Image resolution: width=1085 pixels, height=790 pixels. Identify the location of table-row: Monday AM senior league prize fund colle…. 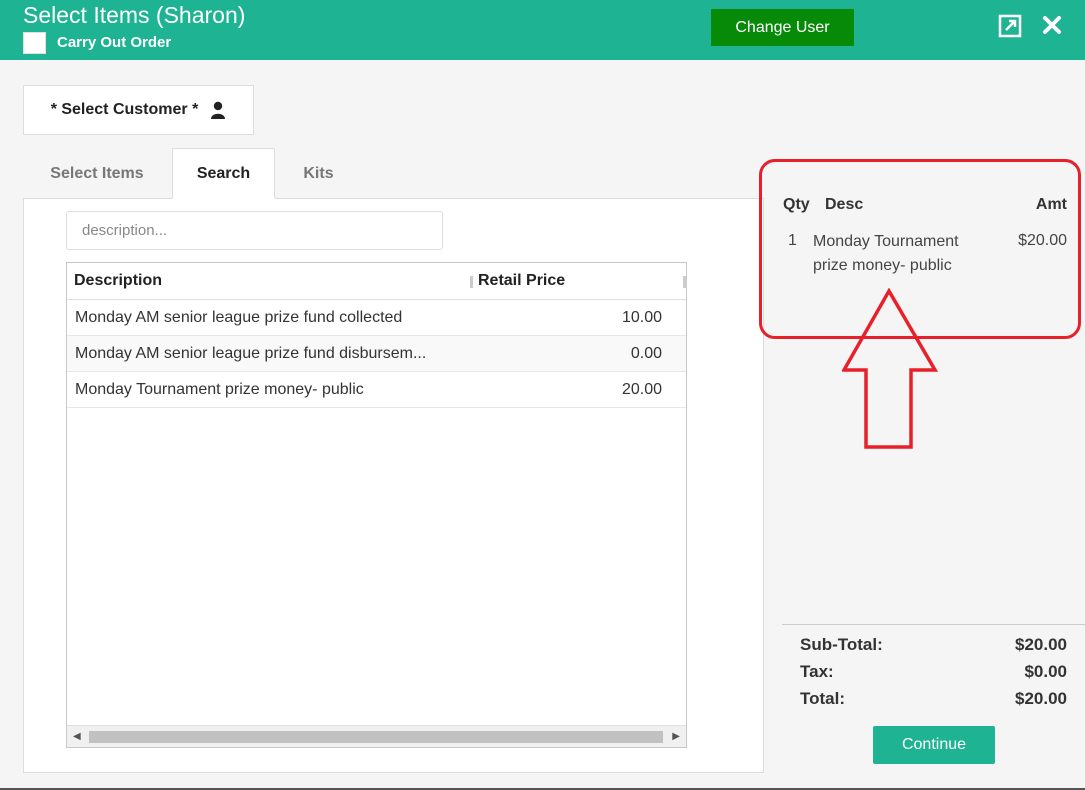
(376, 318).